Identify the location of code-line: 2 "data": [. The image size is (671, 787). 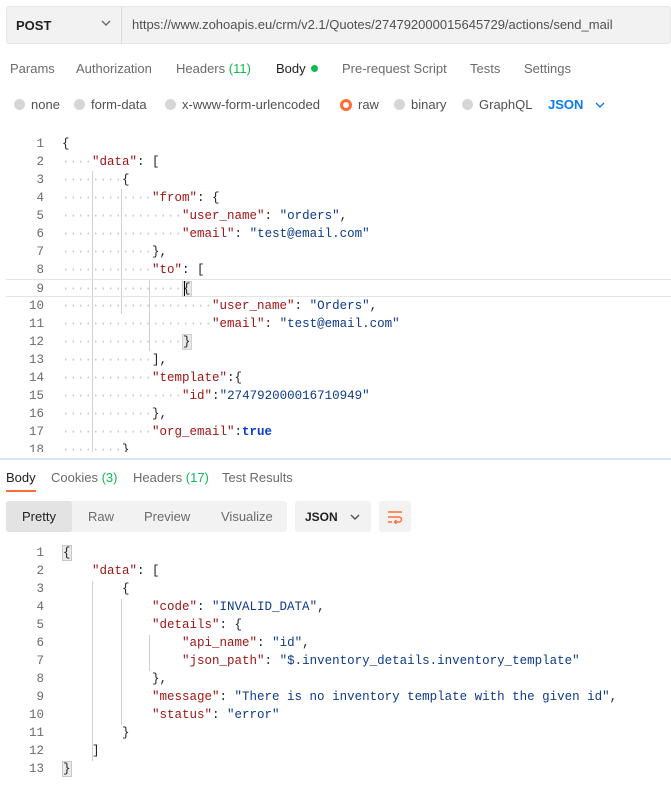
(98, 571).